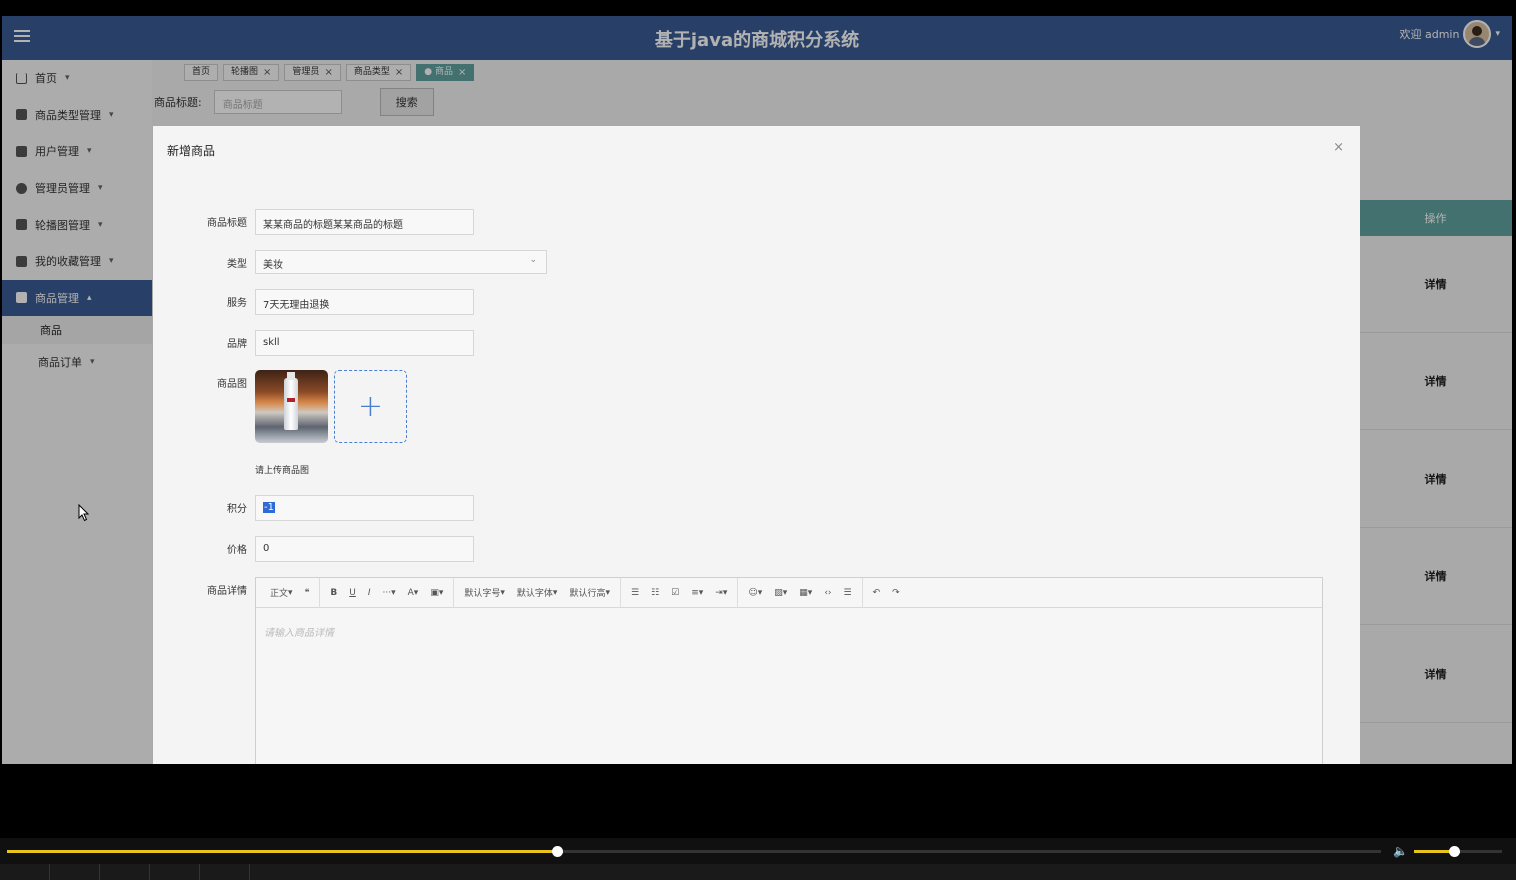 The height and width of the screenshot is (880, 1516). I want to click on volume-slider, so click(1458, 851).